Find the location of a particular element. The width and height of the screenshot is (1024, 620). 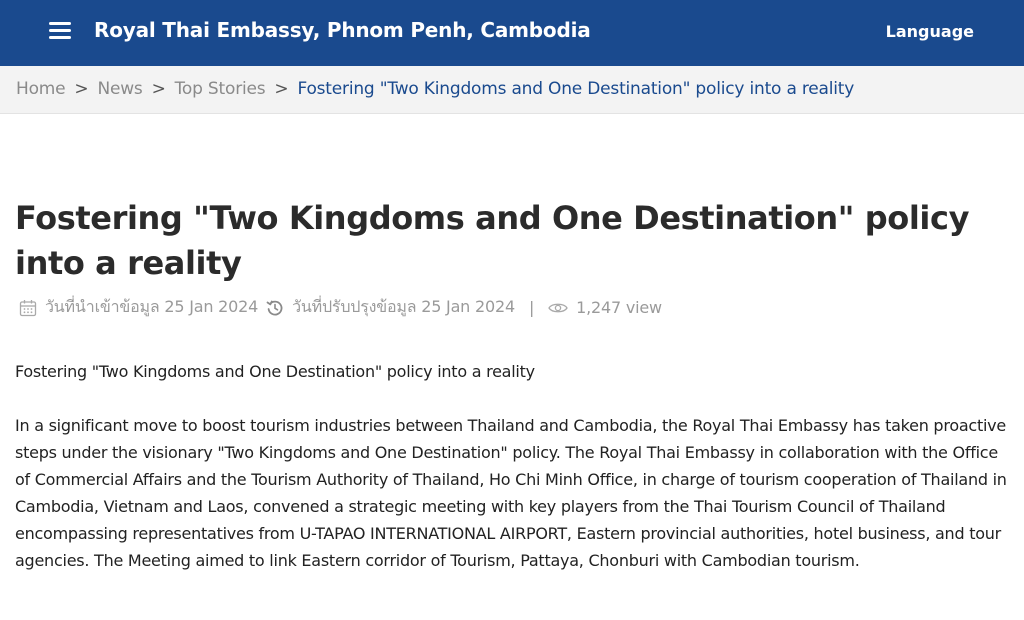

breadcrumb-news: News is located at coordinates (119, 89).